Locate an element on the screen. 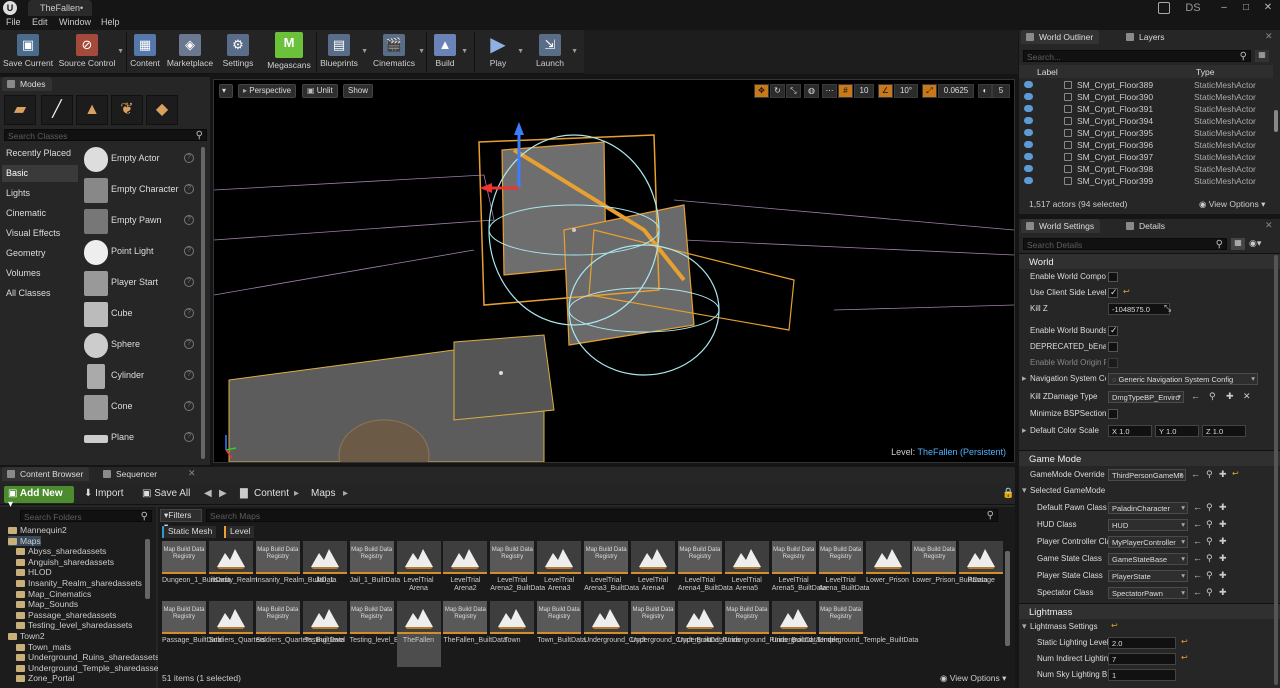 This screenshot has width=1280, height=688. level-asset: Town is located at coordinates (512, 634).